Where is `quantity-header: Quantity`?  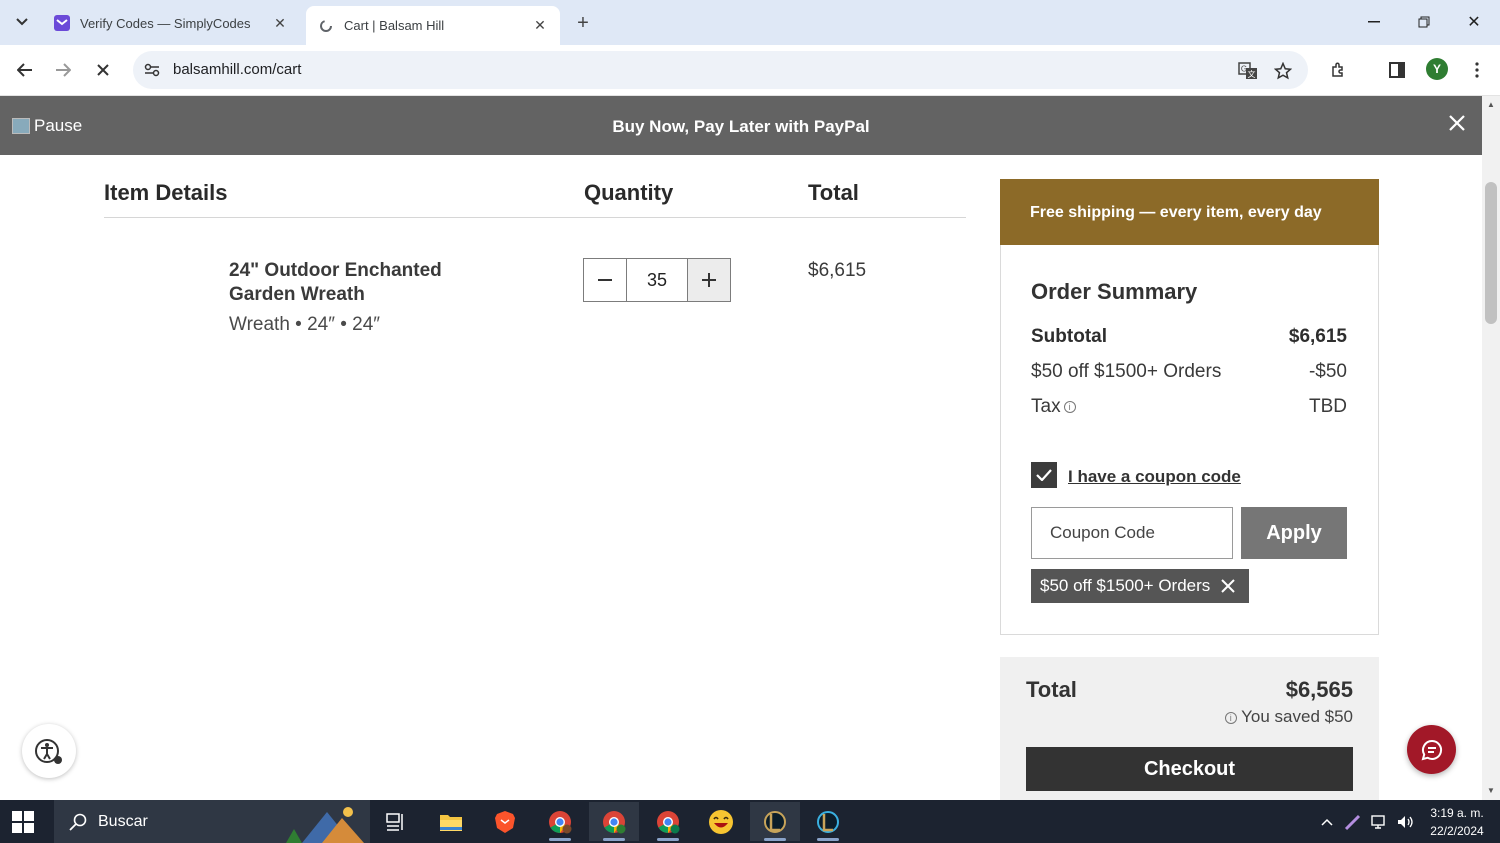 quantity-header: Quantity is located at coordinates (629, 192).